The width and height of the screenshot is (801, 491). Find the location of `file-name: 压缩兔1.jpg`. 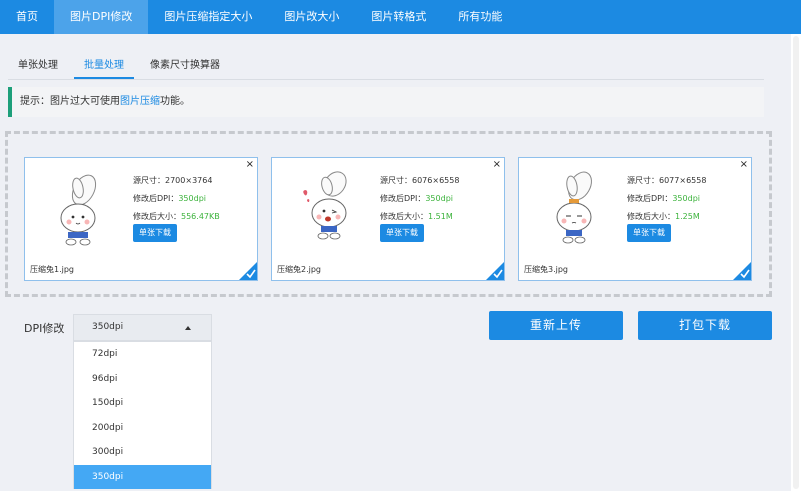

file-name: 压缩兔1.jpg is located at coordinates (52, 269).